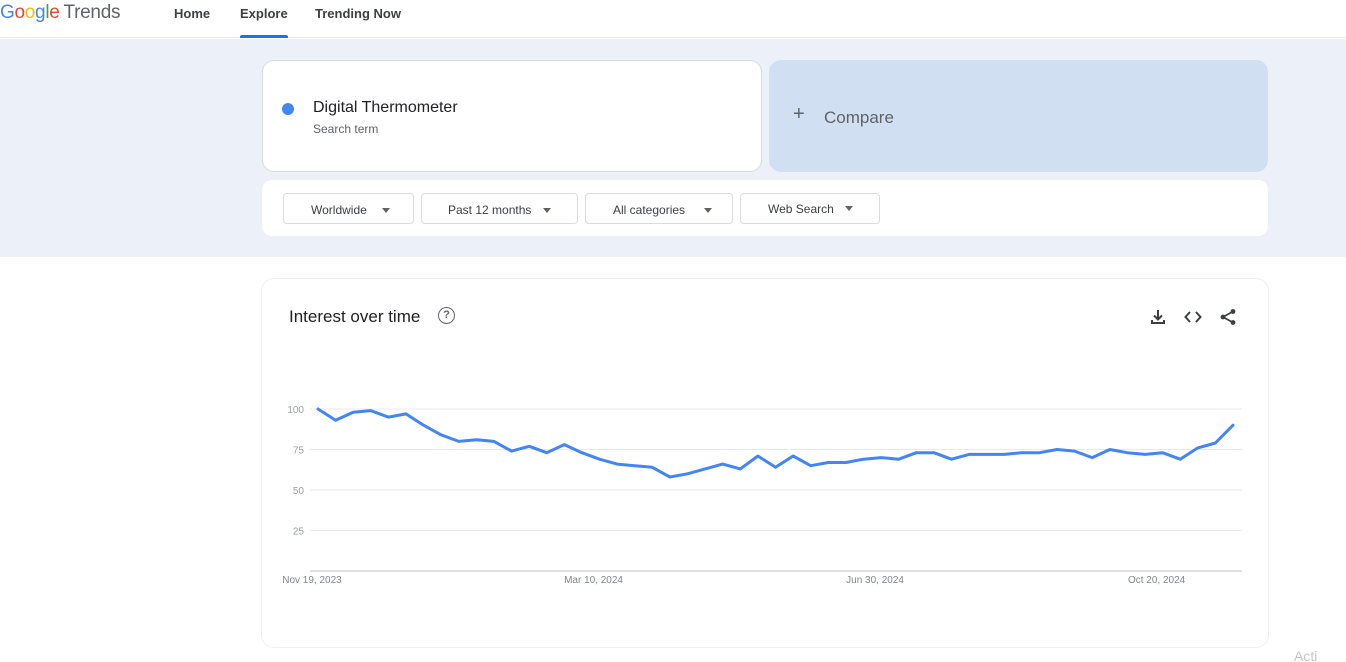 This screenshot has width=1346, height=662. What do you see at coordinates (799, 114) in the screenshot?
I see `plus-icon: +` at bounding box center [799, 114].